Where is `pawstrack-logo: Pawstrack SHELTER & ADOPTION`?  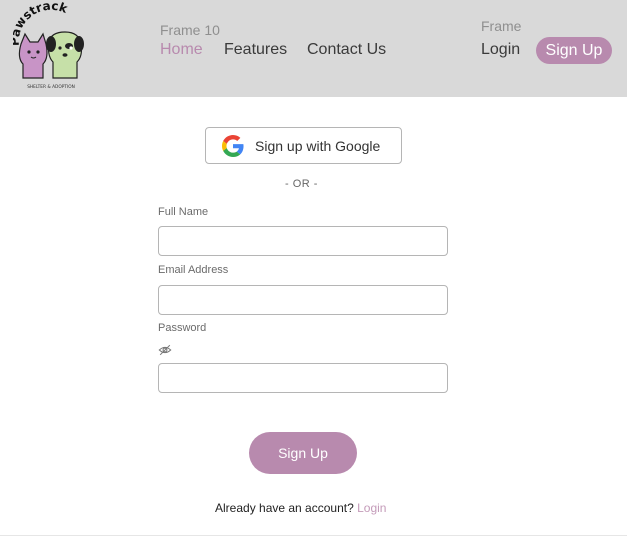 pawstrack-logo: Pawstrack SHELTER & ADOPTION is located at coordinates (51, 46).